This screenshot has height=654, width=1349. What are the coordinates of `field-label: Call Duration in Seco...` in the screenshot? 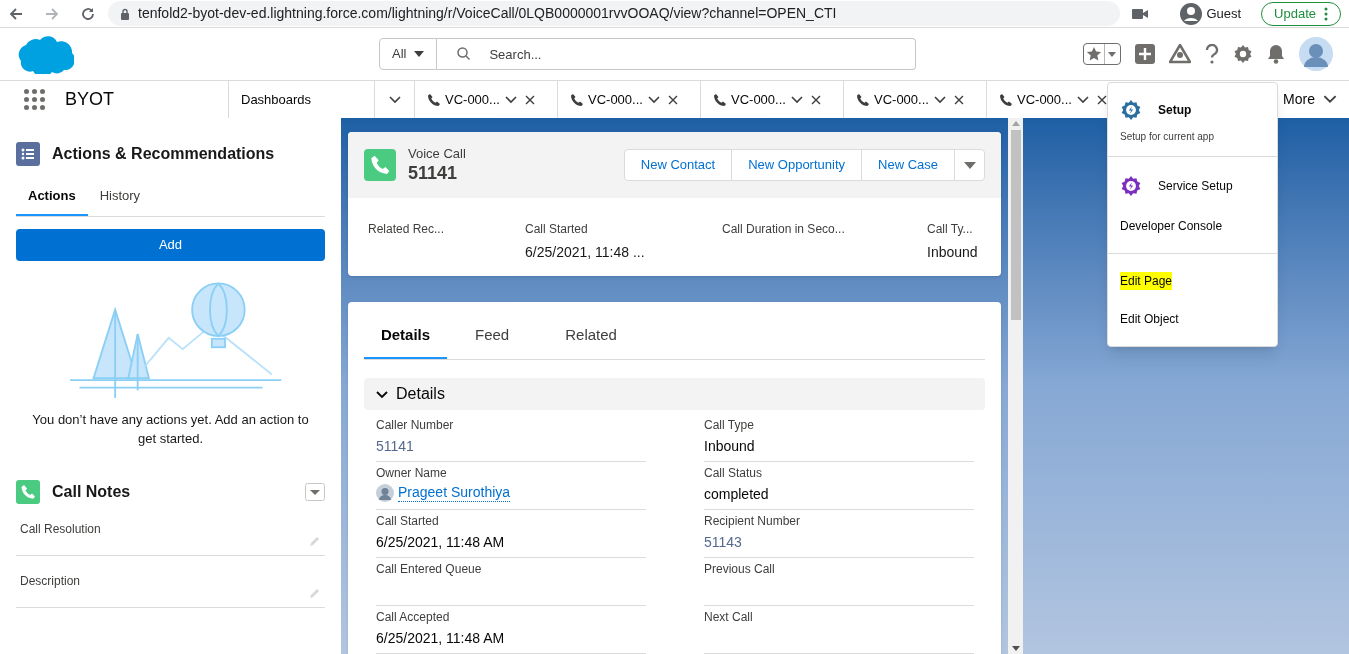 It's located at (784, 229).